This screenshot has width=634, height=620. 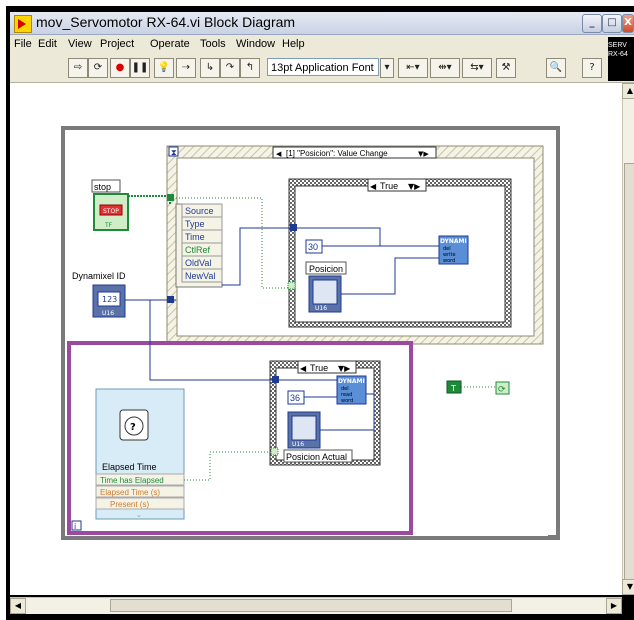 I want to click on event-field-source: Source, so click(x=199, y=211).